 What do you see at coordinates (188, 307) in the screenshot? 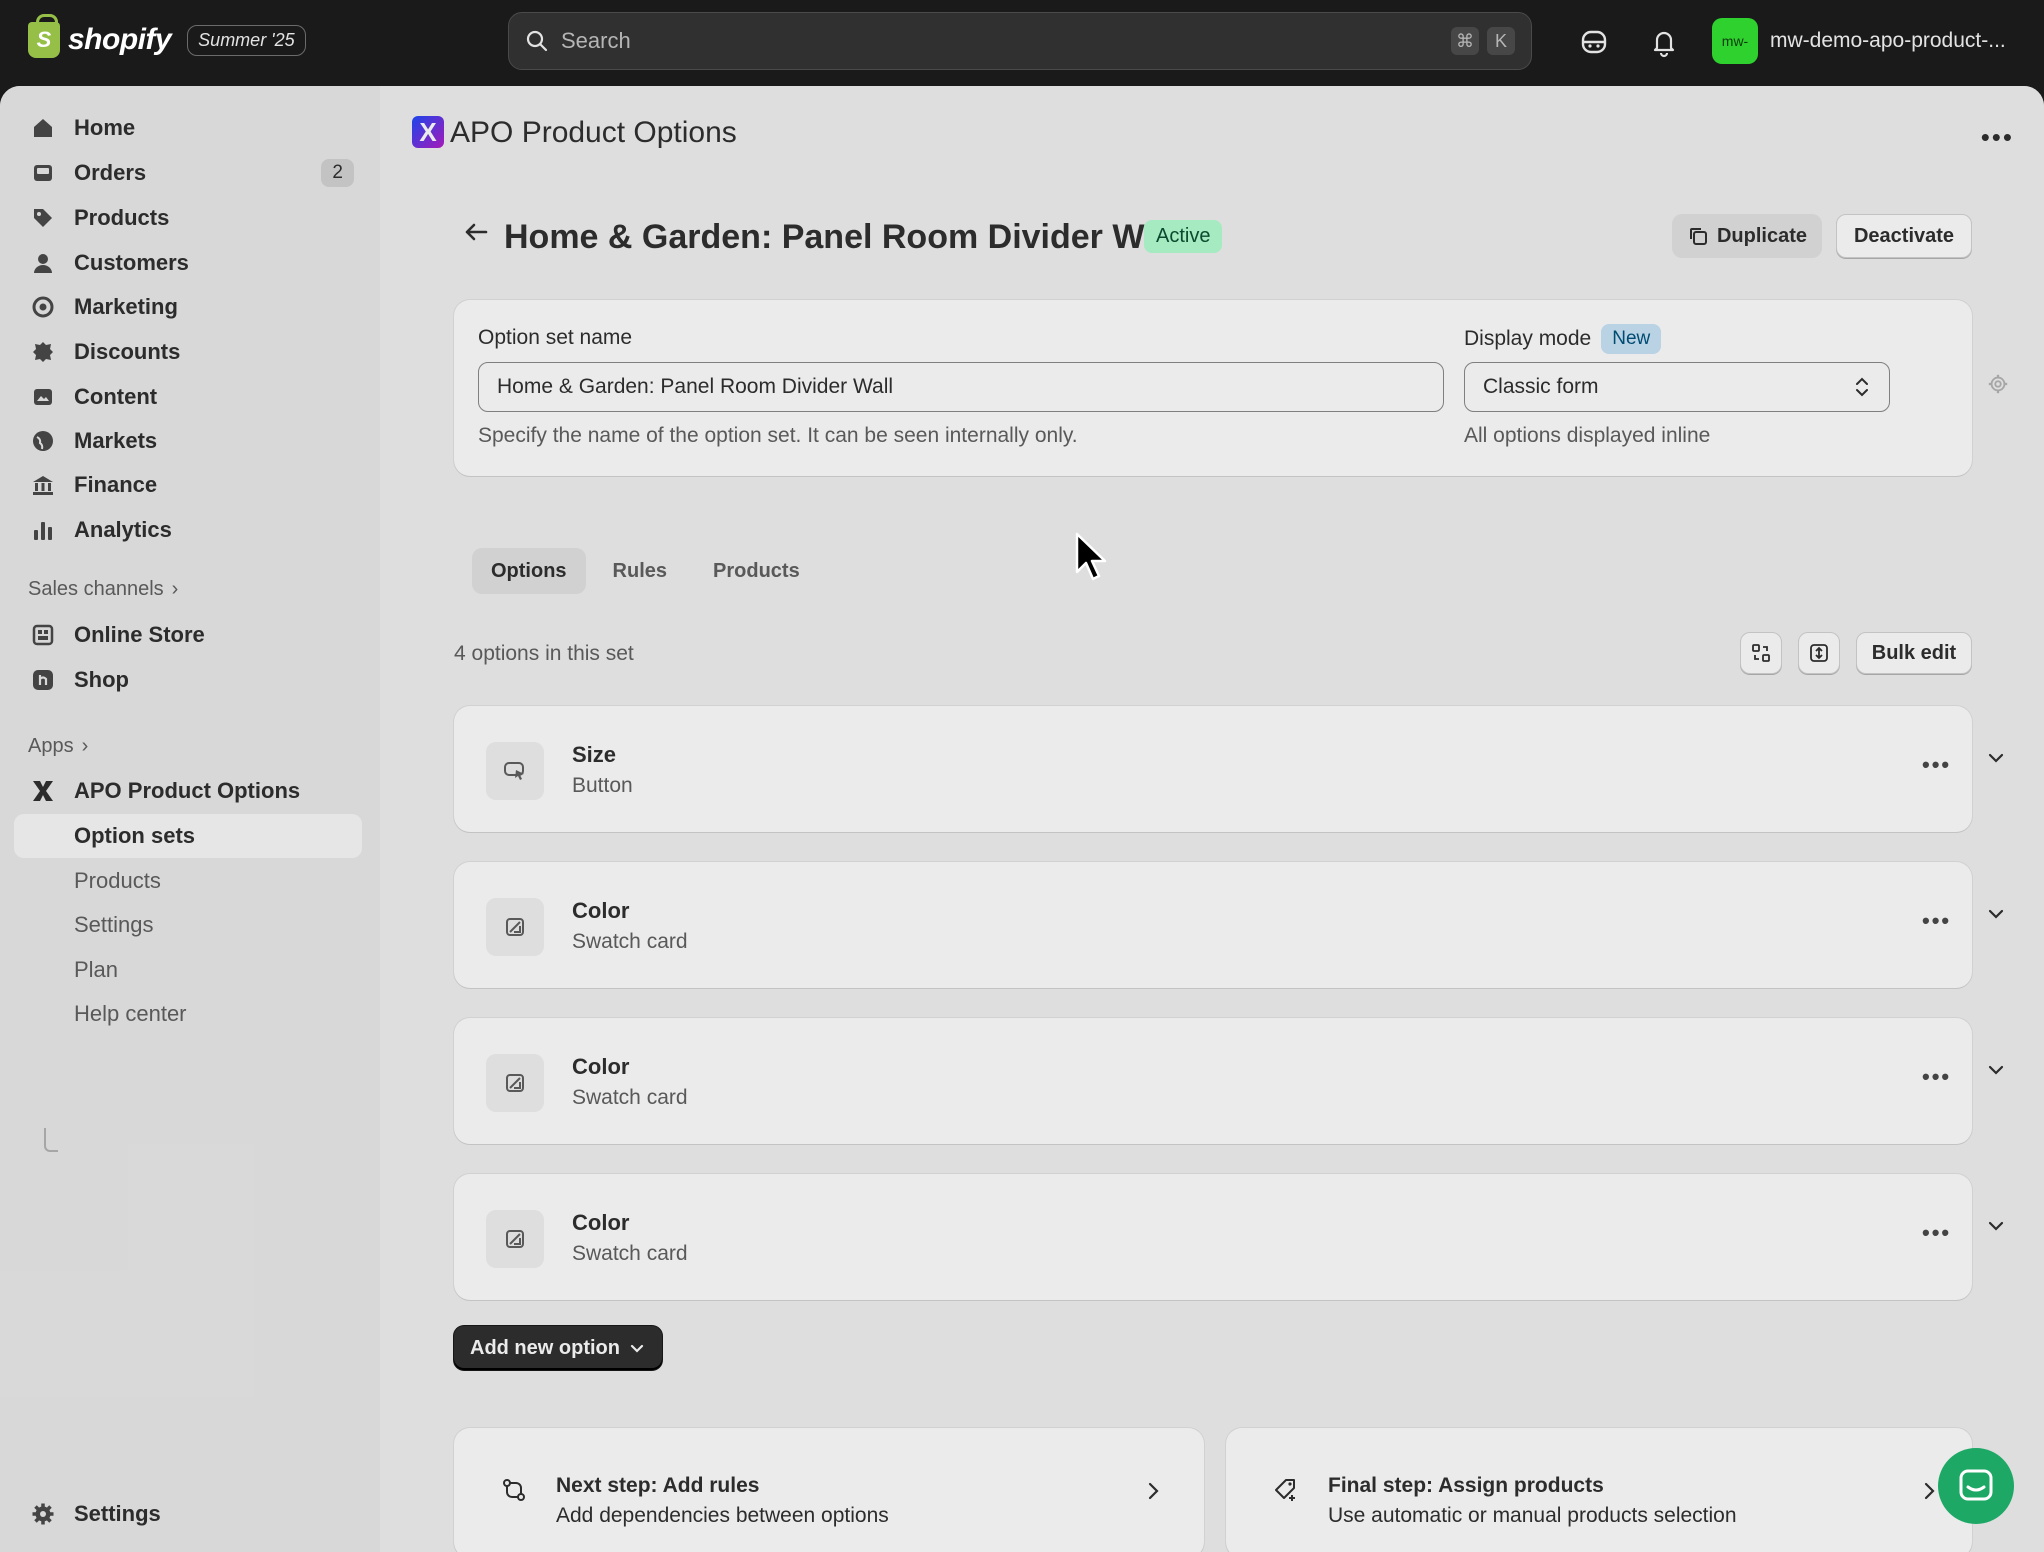
I see `sidebar-item-marketing: Marketing` at bounding box center [188, 307].